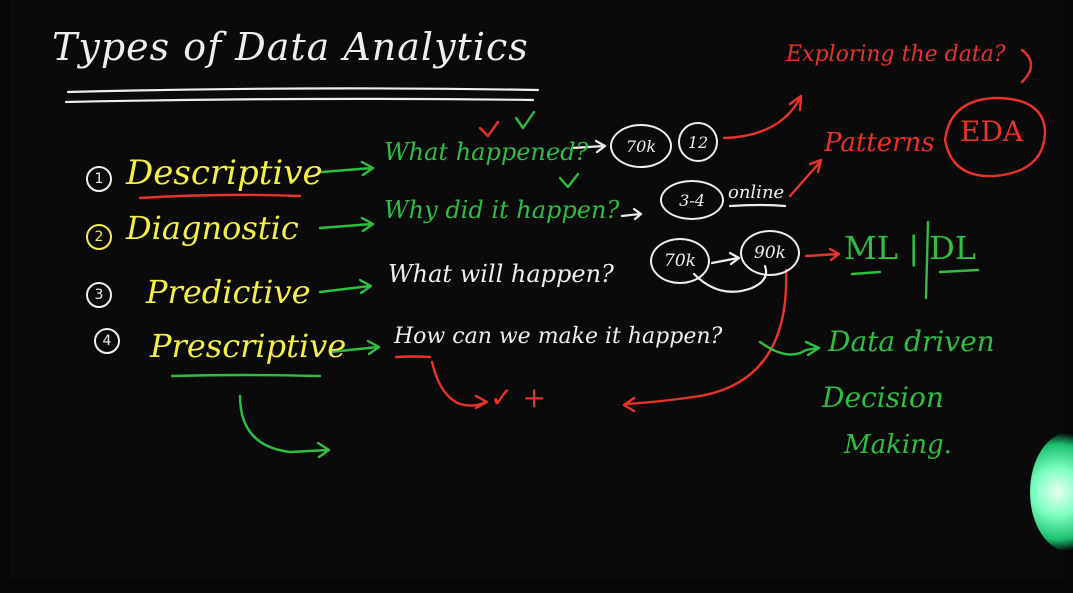 The width and height of the screenshot is (1073, 593). Describe the element at coordinates (805, 178) in the screenshot. I see `arrow-to-patterns` at that location.